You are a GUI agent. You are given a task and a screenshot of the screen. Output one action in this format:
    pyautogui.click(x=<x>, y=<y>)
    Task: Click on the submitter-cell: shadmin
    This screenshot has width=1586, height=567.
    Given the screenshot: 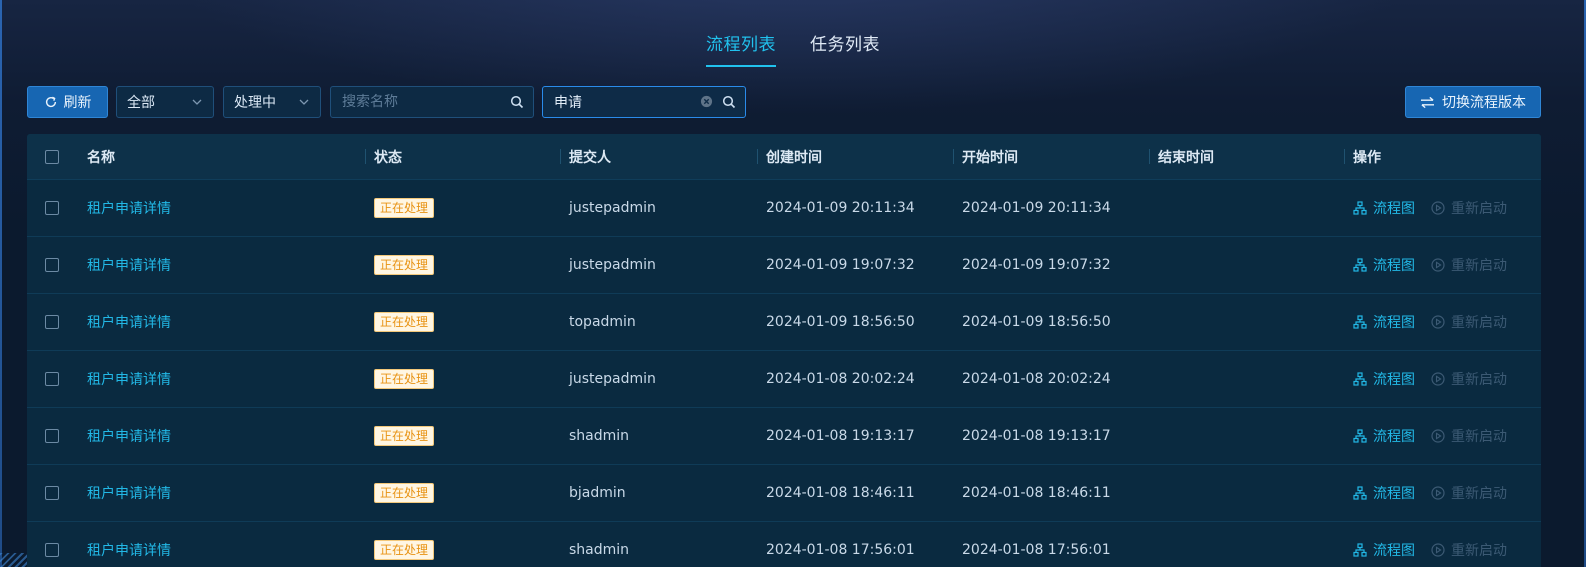 What is the action you would take?
    pyautogui.click(x=599, y=436)
    